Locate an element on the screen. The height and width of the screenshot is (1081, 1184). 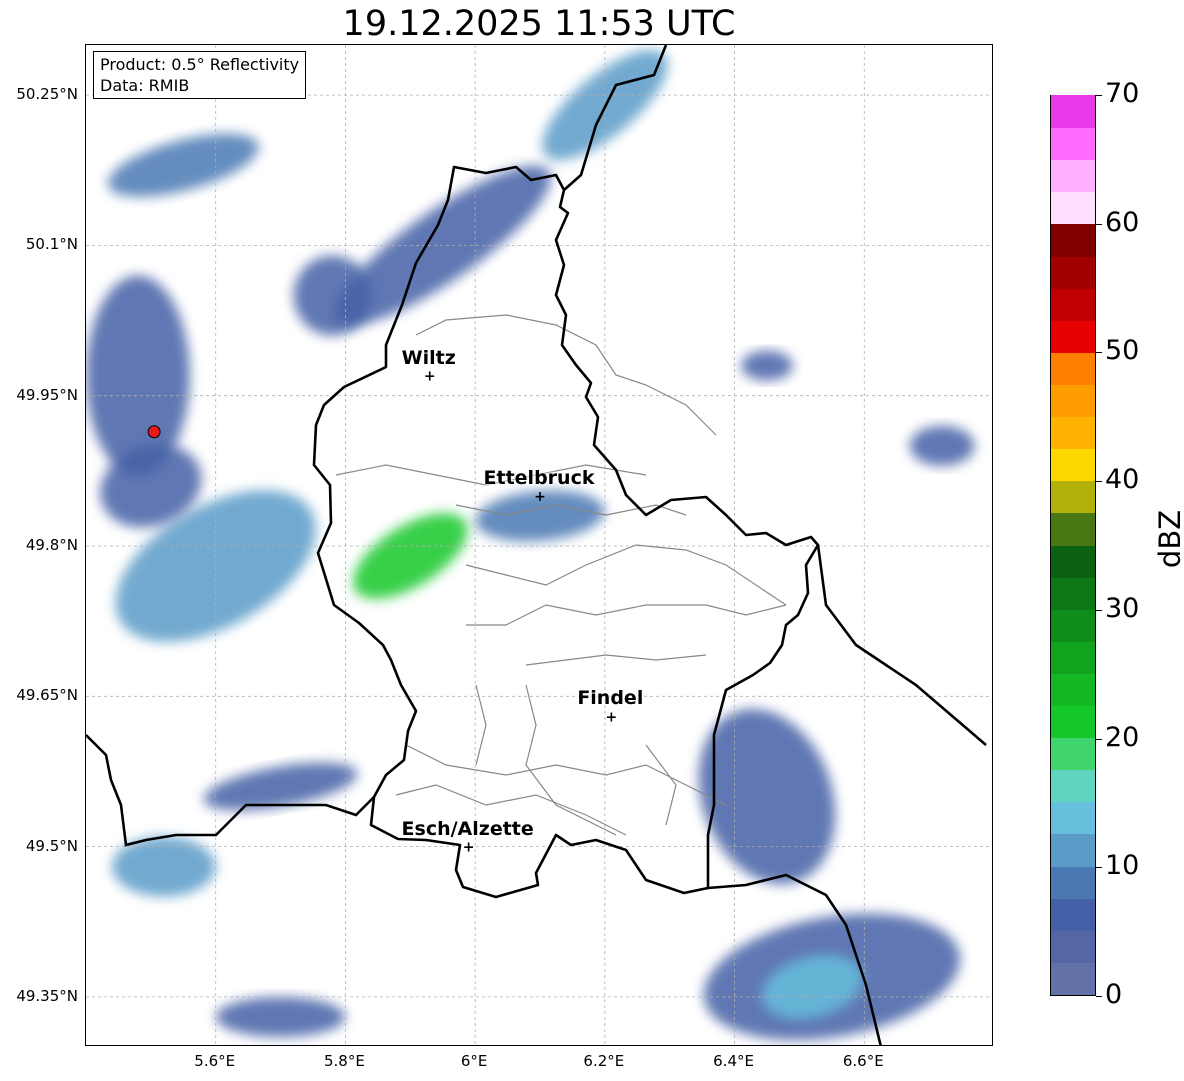
colorbar-tick-label: 70 is located at coordinates (1122, 93).